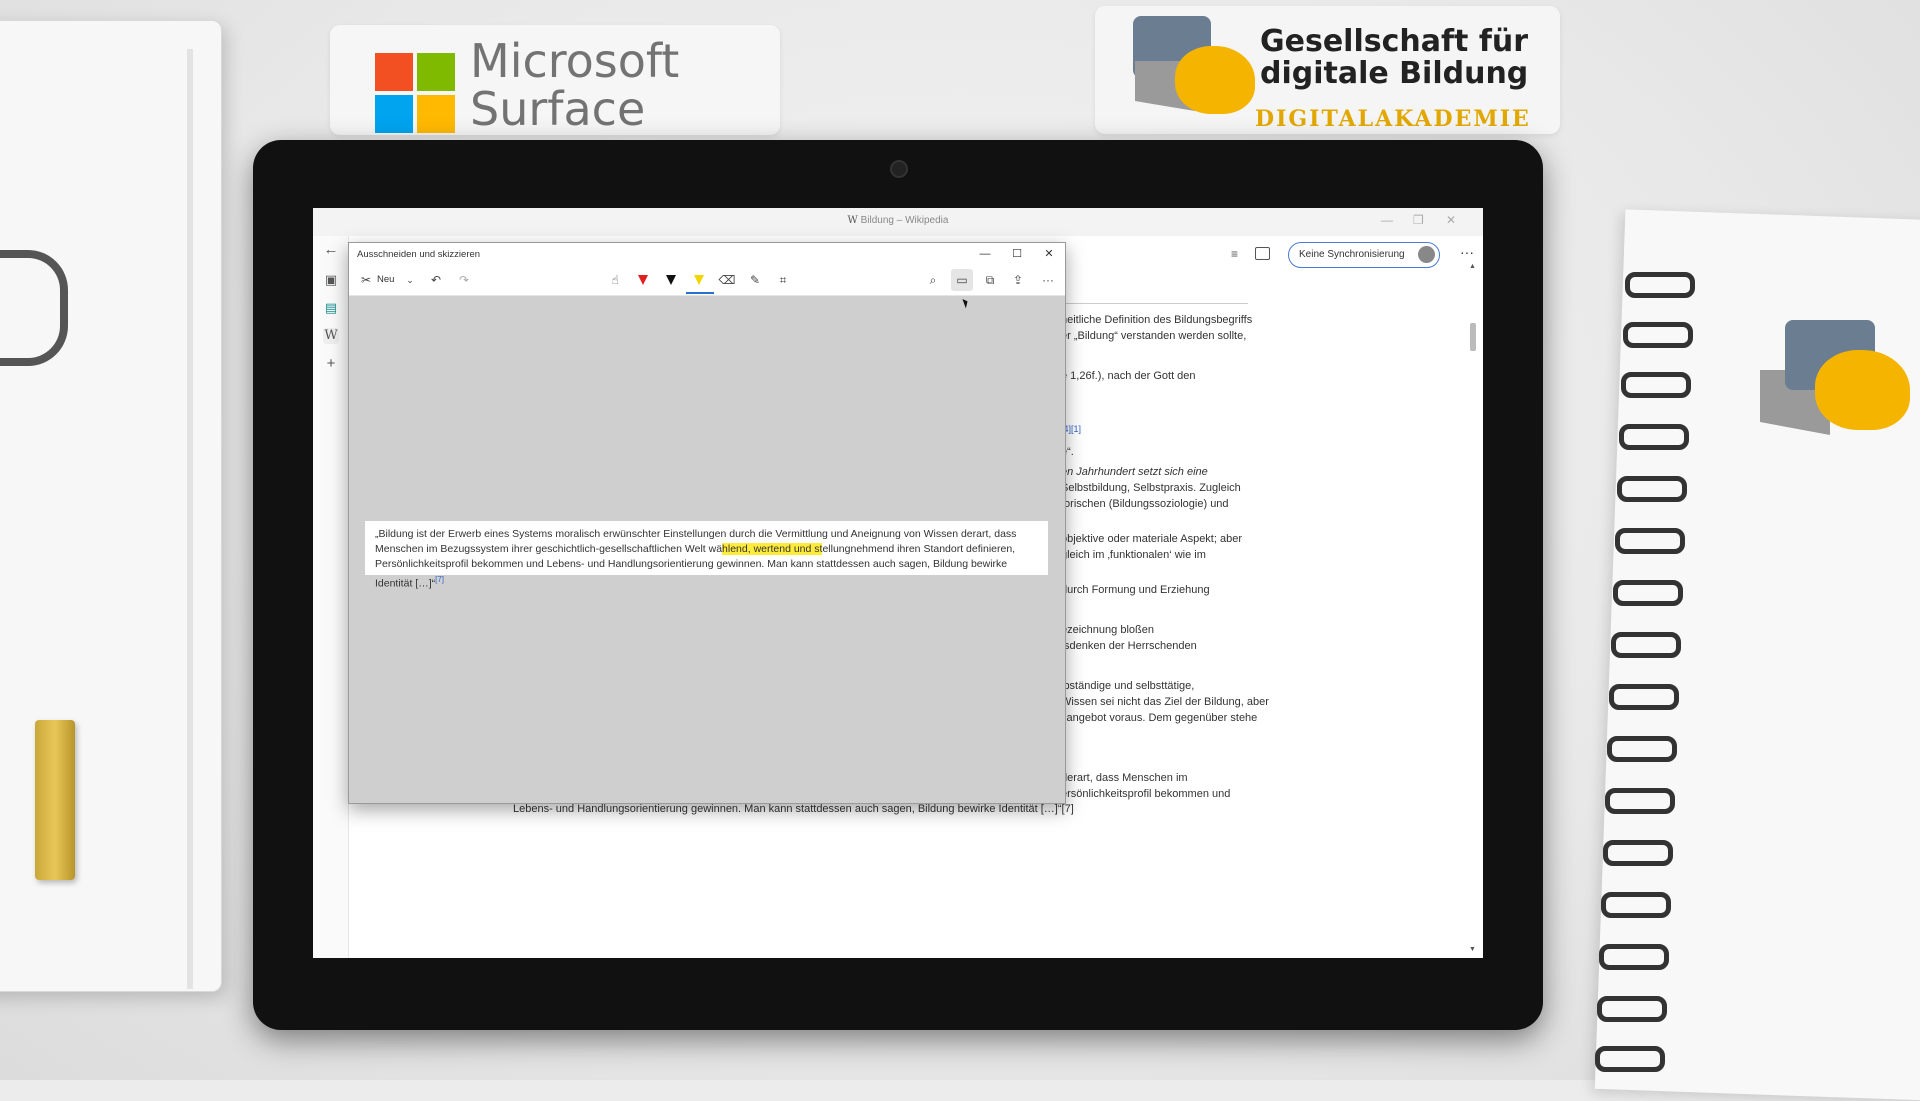 This screenshot has height=1101, width=1920. What do you see at coordinates (1155, 303) in the screenshot?
I see `wiki-divider` at bounding box center [1155, 303].